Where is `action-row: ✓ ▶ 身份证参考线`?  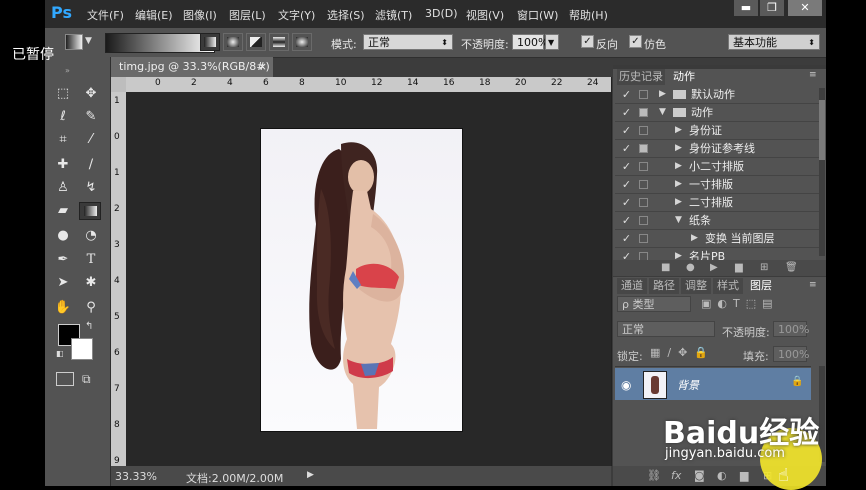 action-row: ✓ ▶ 身份证参考线 is located at coordinates (720, 149).